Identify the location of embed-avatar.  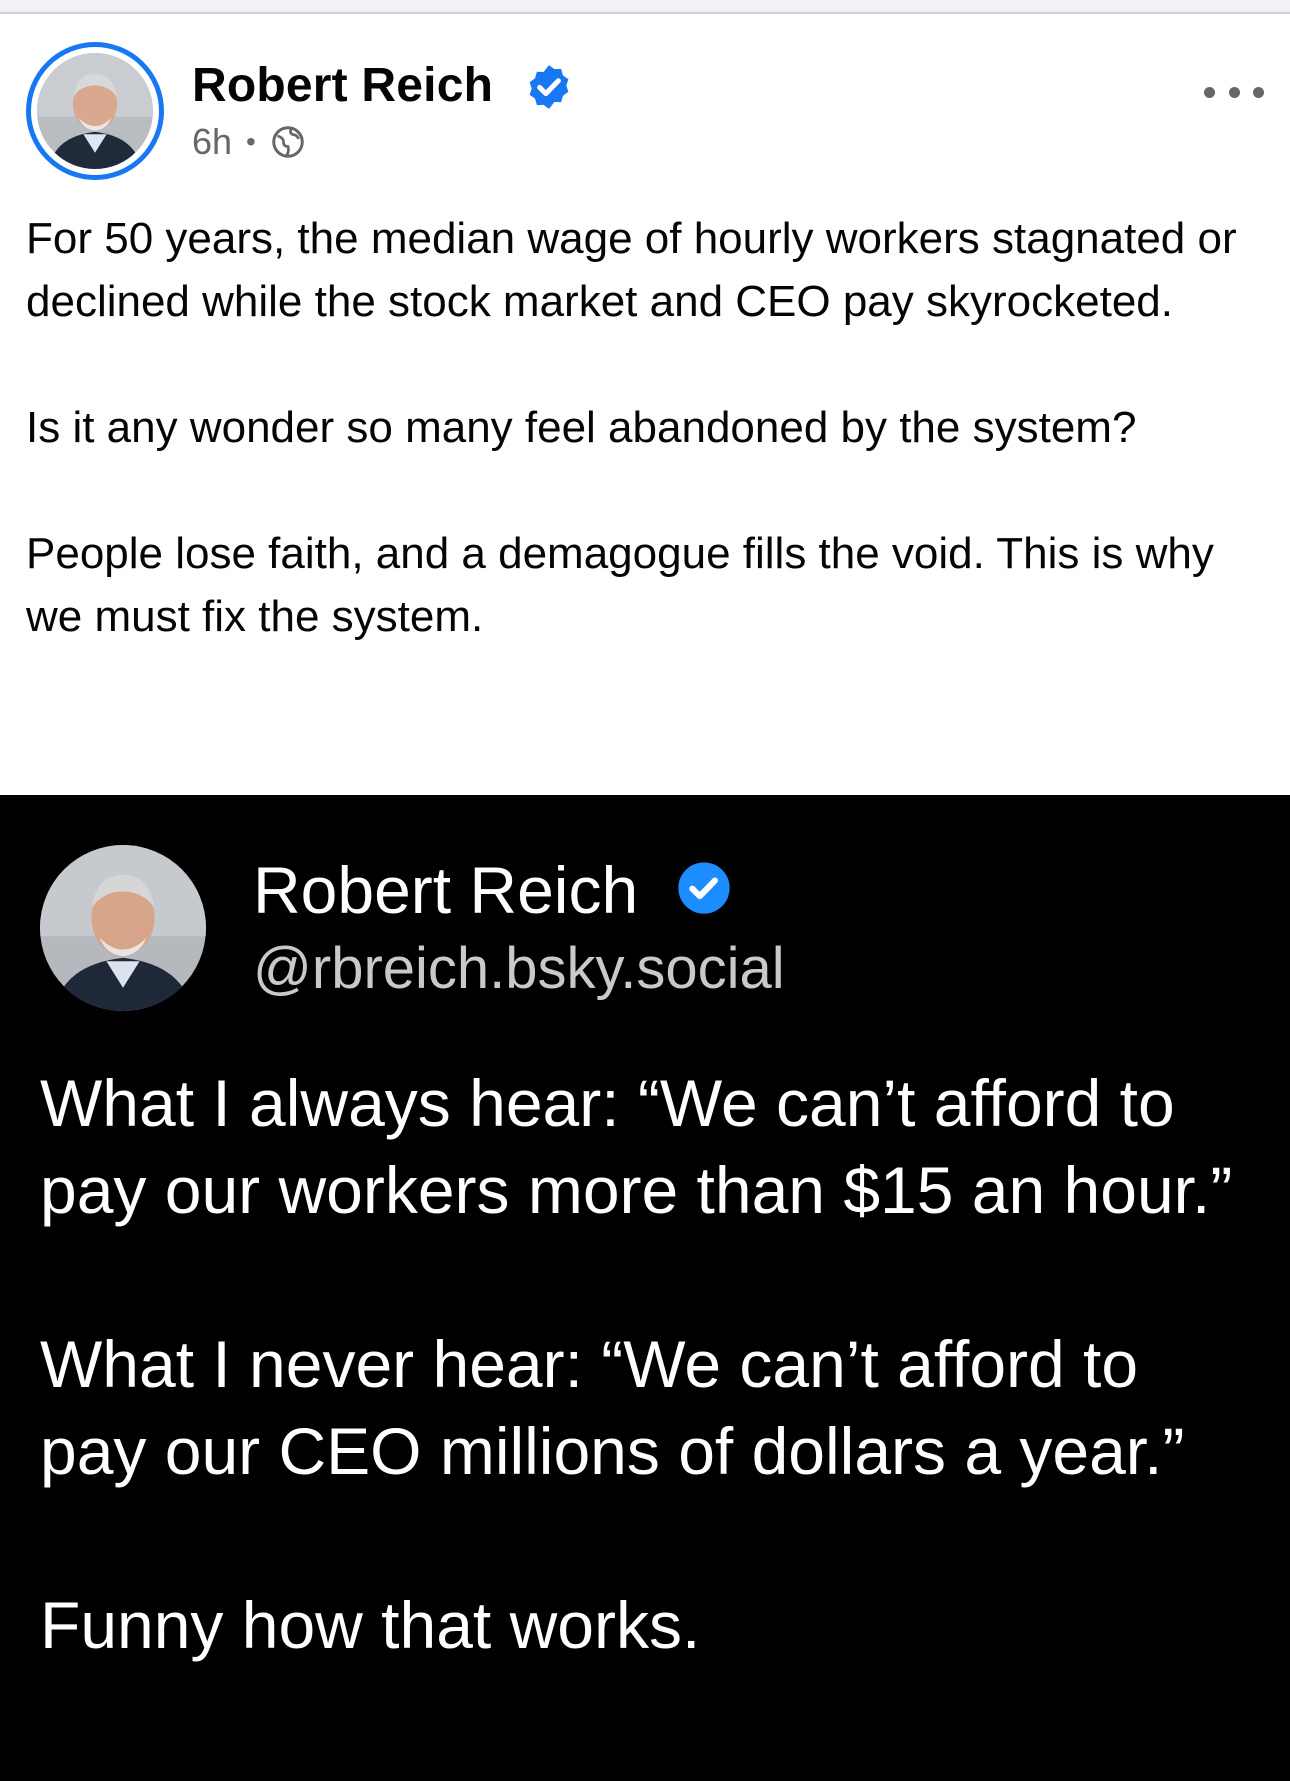
(123, 928).